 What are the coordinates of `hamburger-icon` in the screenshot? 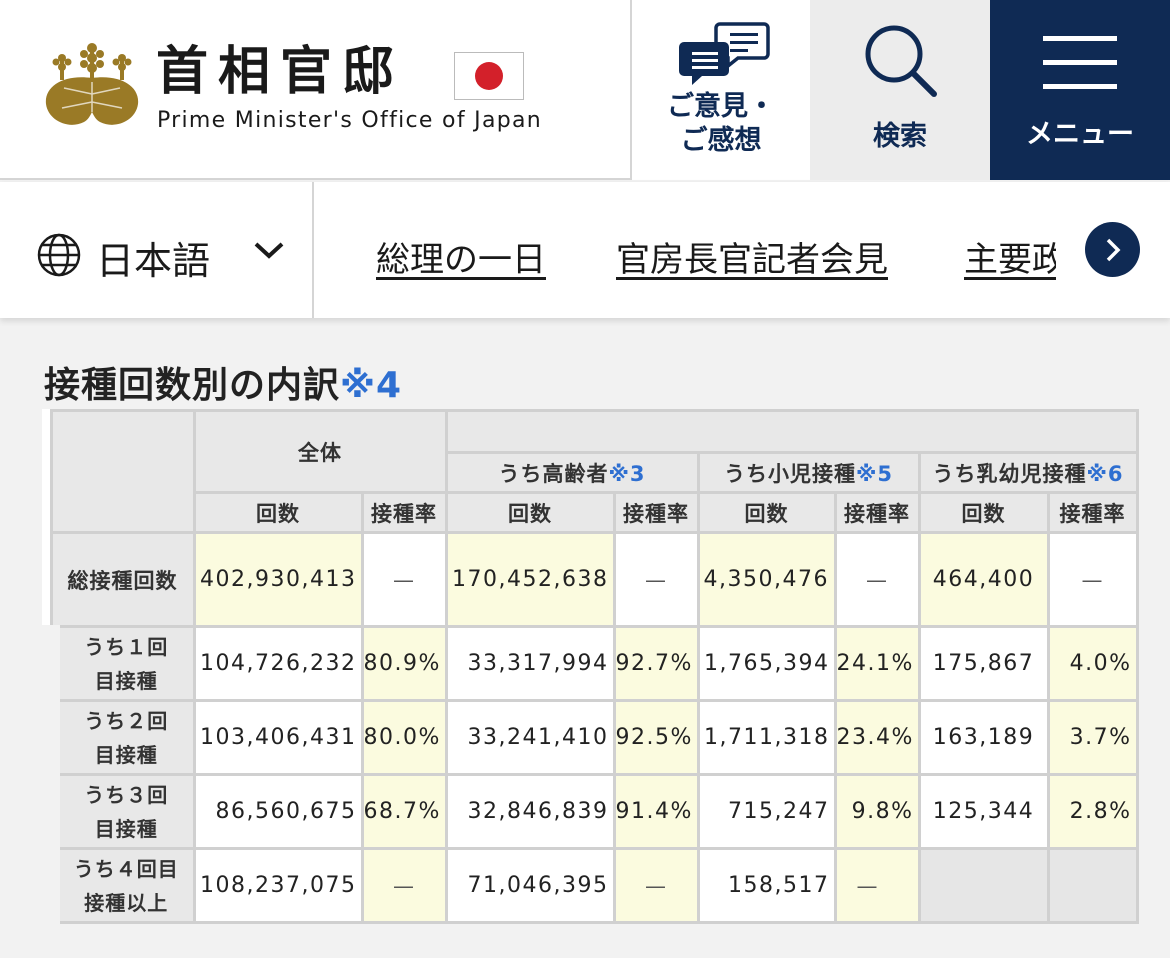 It's located at (1080, 62).